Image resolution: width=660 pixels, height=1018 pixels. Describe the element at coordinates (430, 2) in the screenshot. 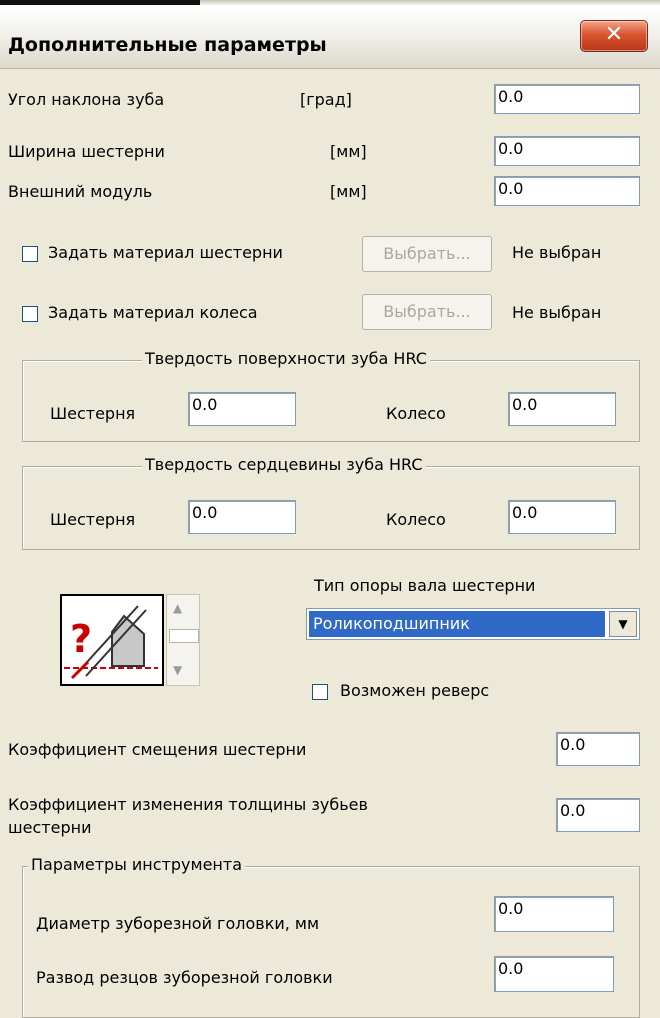

I see `top-edge-bar` at that location.